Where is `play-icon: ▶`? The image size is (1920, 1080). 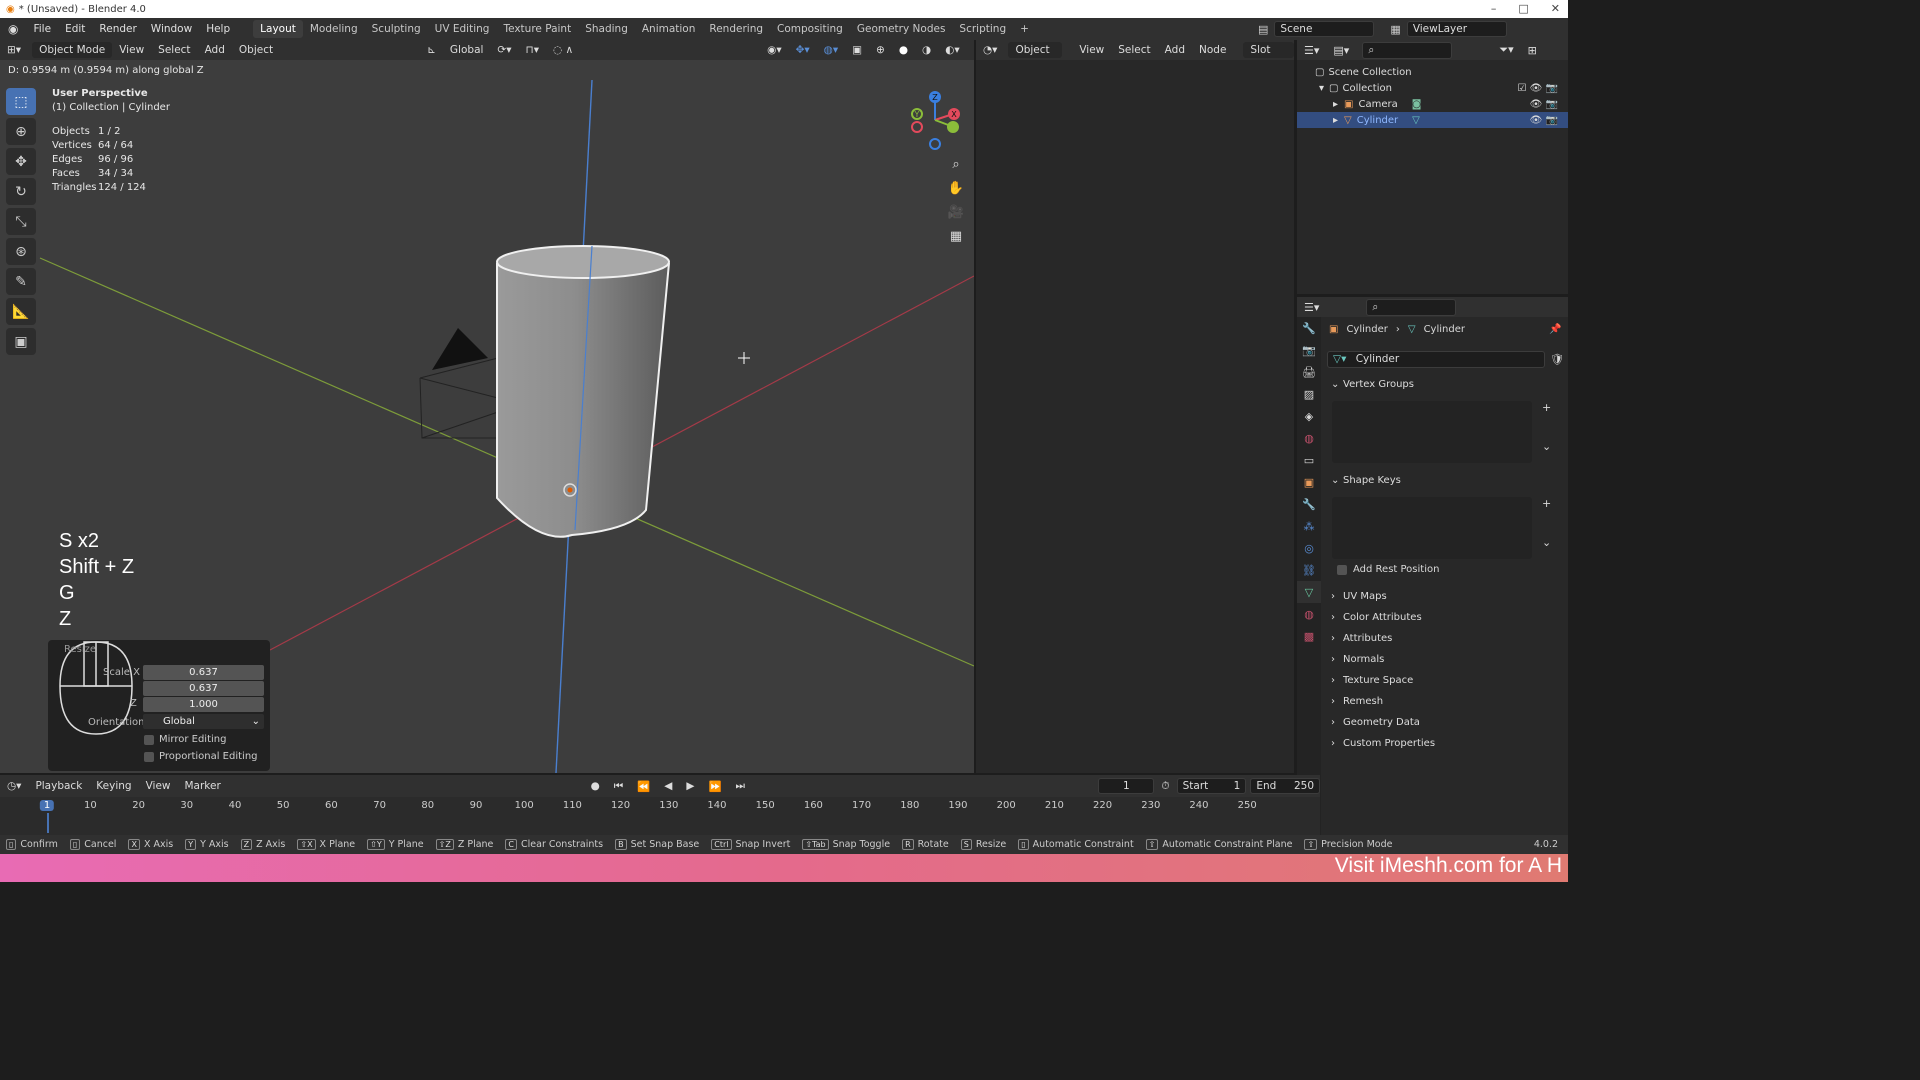
play-icon: ▶ is located at coordinates (690, 786).